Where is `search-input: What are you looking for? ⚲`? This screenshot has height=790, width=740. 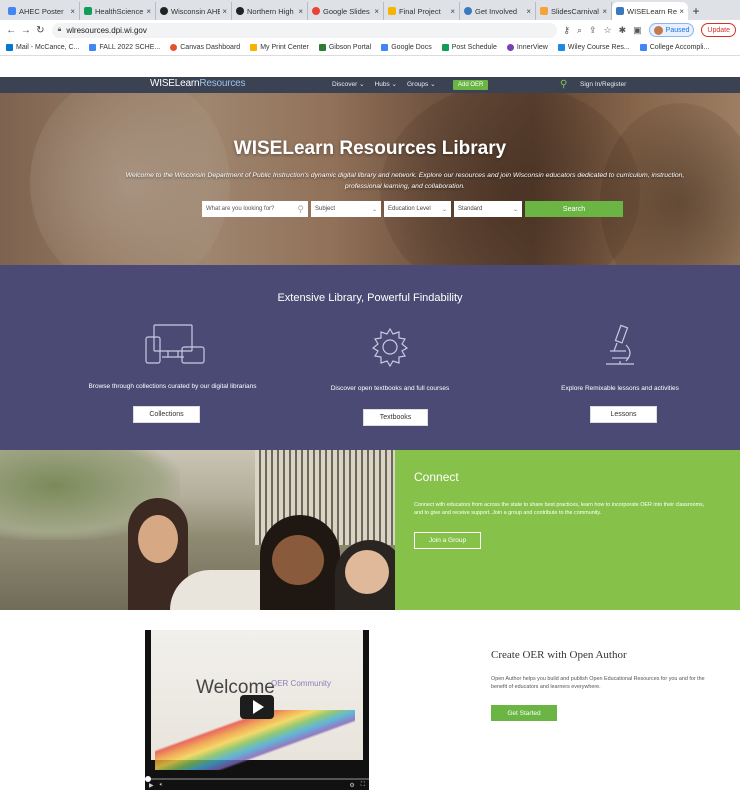
search-input: What are you looking for? ⚲ is located at coordinates (255, 209).